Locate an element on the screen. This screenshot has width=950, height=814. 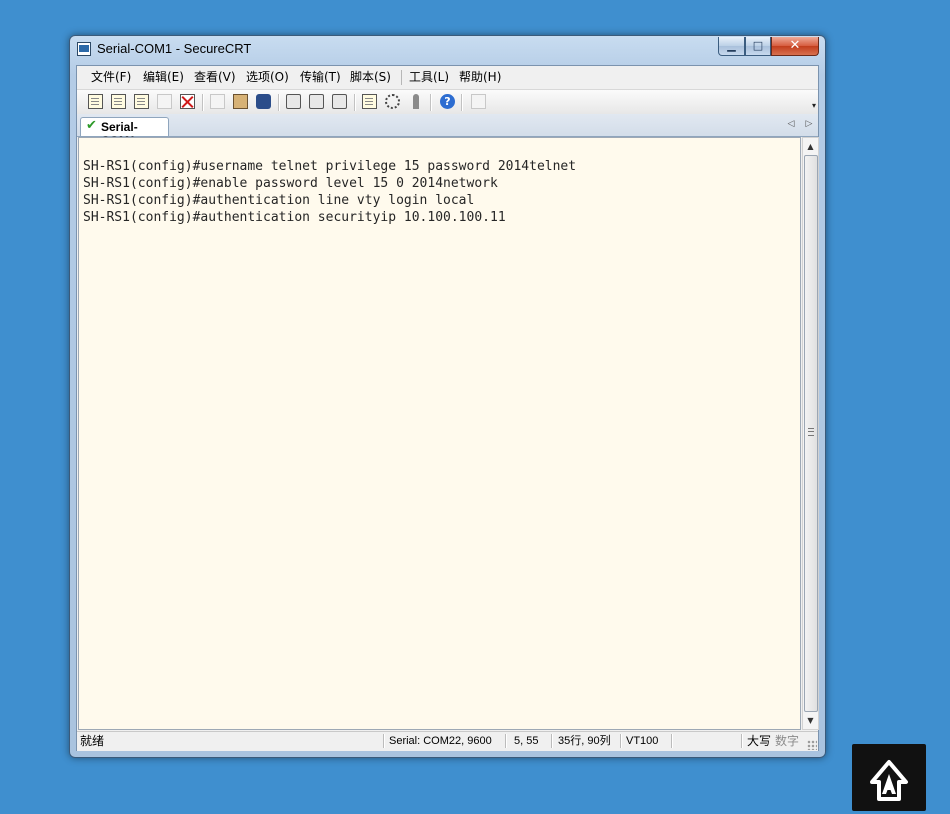
toolbar: ? ▾ is located at coordinates (447, 102).